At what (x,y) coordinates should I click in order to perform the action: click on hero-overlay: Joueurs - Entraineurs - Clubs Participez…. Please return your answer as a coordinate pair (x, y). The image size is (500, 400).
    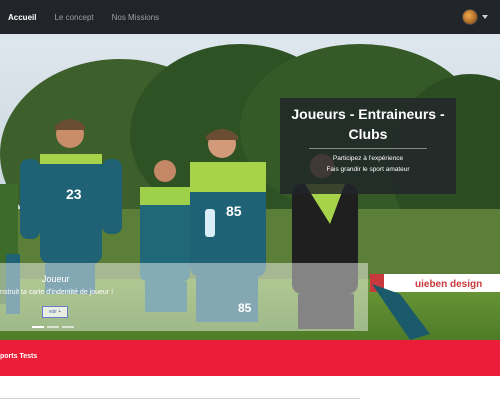
    Looking at the image, I should click on (368, 146).